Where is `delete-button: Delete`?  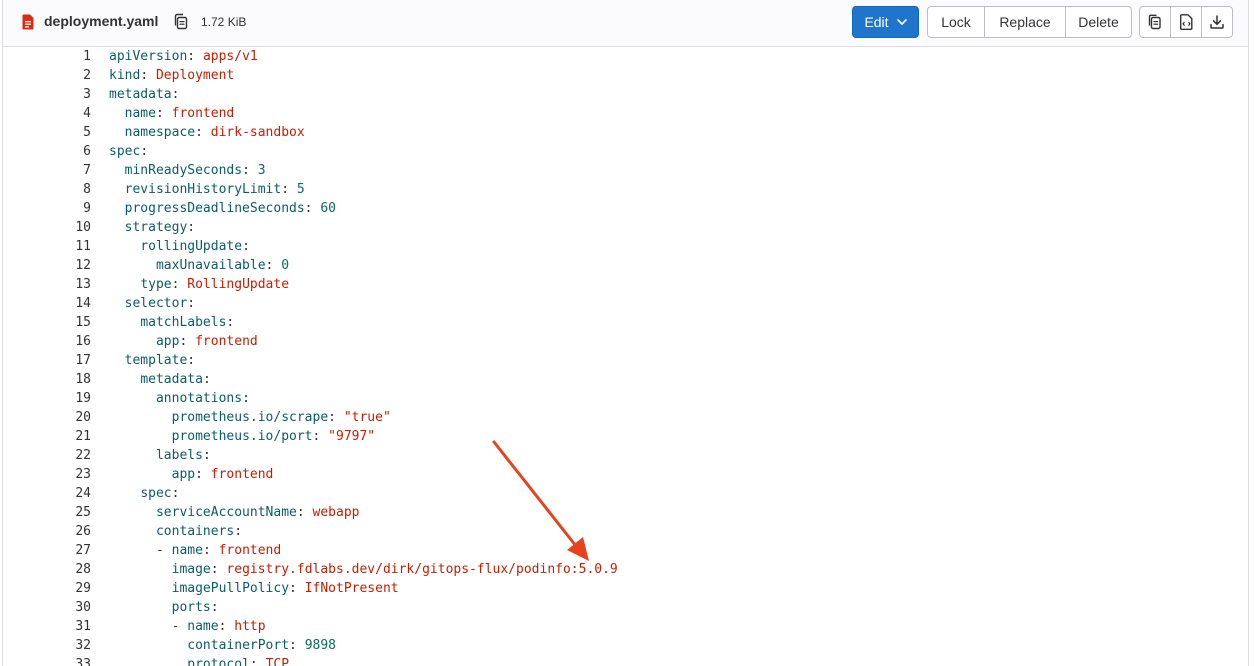
delete-button: Delete is located at coordinates (1098, 22).